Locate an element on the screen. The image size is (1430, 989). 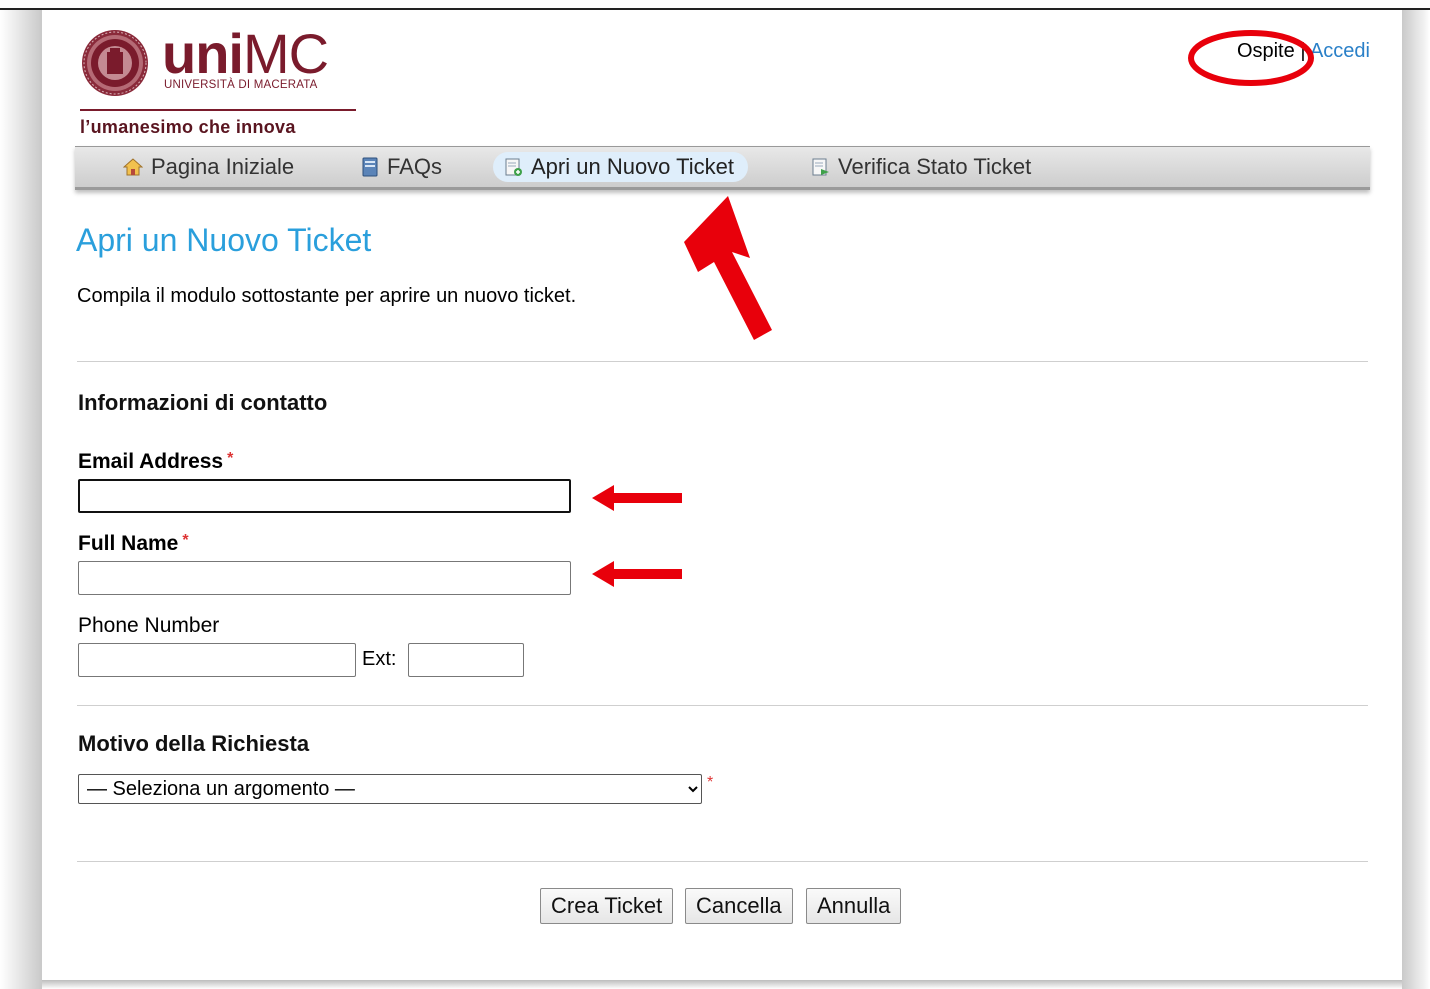
user-status: Ospite is located at coordinates (1265, 51).